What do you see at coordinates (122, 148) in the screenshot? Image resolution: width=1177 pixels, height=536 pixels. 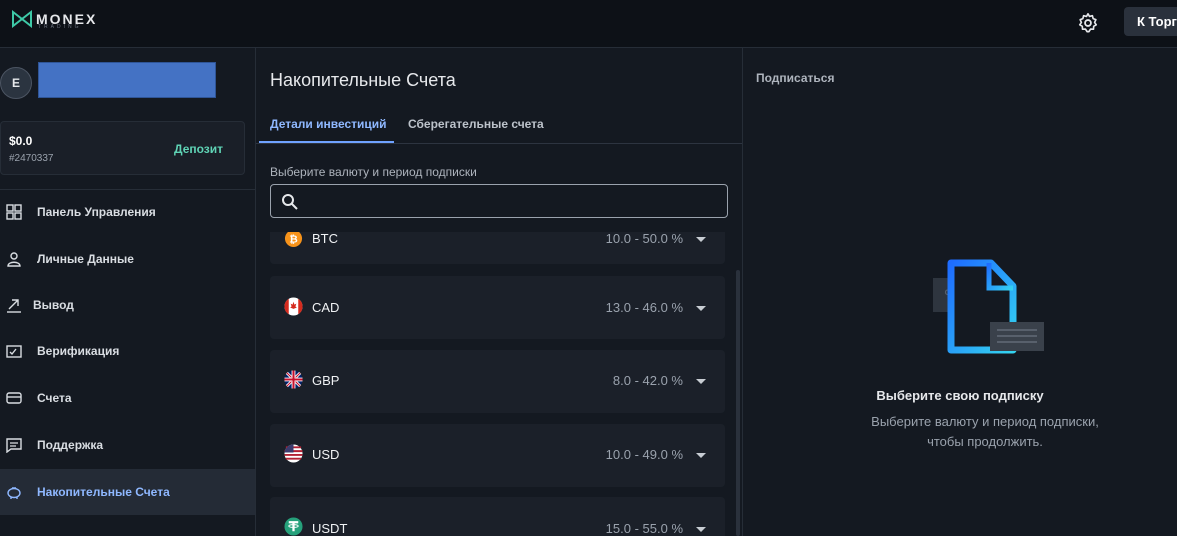 I see `balance-card: $0.0 #2470337 Депозит` at bounding box center [122, 148].